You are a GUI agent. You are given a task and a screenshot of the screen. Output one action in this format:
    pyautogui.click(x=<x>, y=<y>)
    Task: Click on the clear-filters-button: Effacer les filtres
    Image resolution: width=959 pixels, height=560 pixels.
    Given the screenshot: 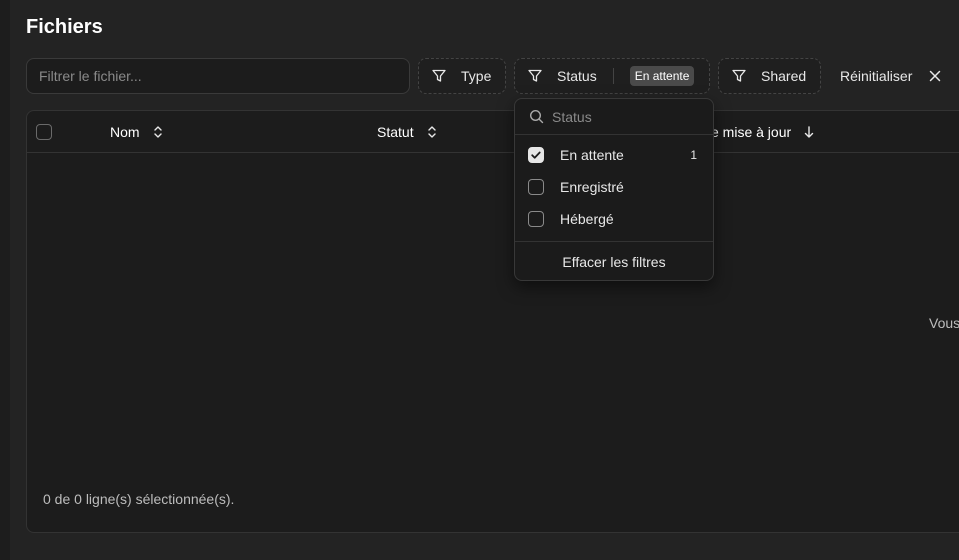 What is the action you would take?
    pyautogui.click(x=614, y=262)
    